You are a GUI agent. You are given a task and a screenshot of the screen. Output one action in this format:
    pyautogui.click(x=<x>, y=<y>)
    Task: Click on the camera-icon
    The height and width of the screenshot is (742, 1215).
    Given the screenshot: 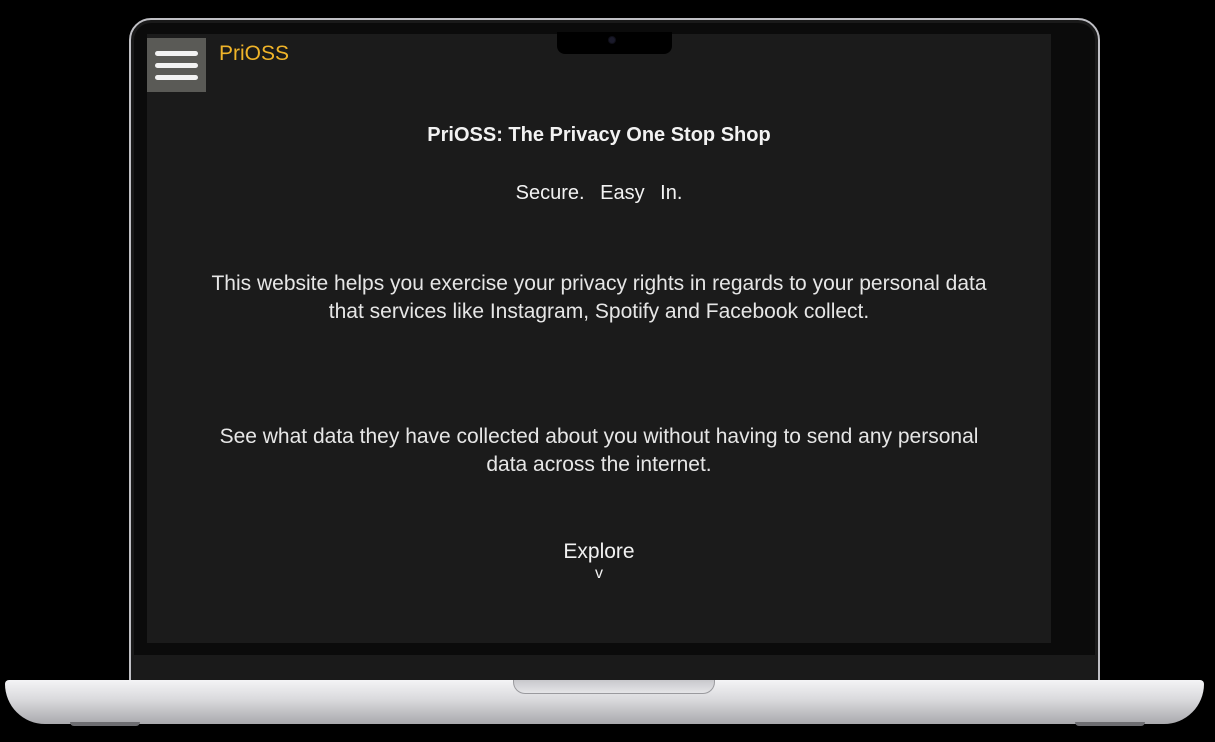 What is the action you would take?
    pyautogui.click(x=612, y=40)
    